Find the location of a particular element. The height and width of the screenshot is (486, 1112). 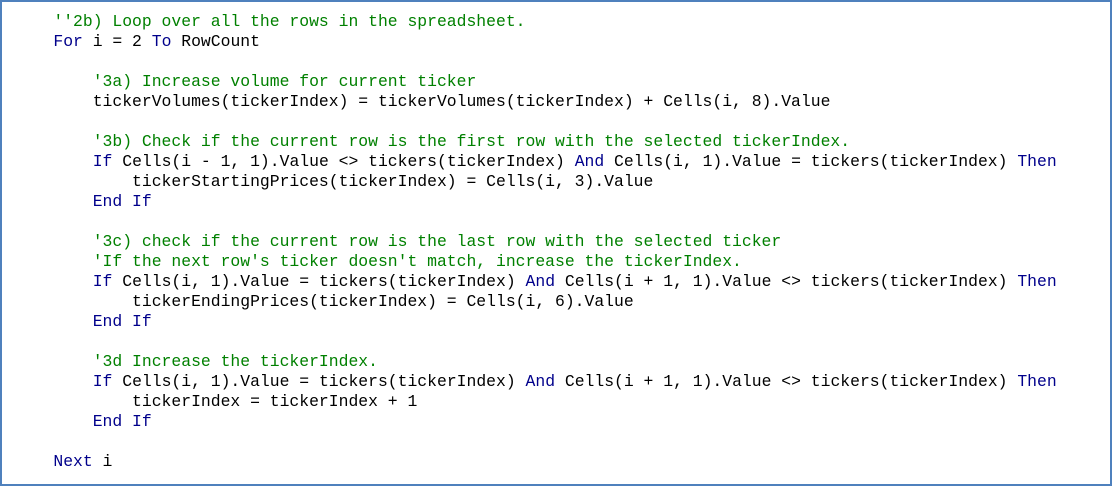

code-line: '3d Increase the tickerIndex. is located at coordinates (535, 362).